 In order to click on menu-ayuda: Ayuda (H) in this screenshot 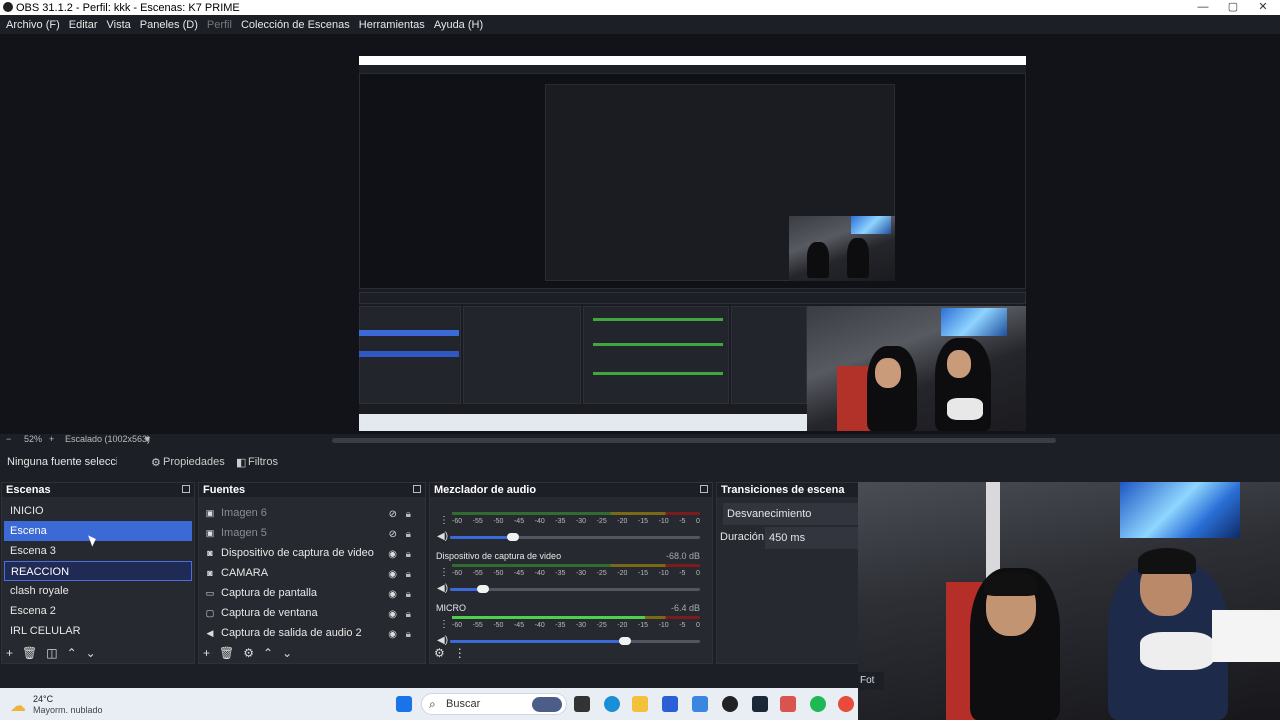, I will do `click(458, 25)`.